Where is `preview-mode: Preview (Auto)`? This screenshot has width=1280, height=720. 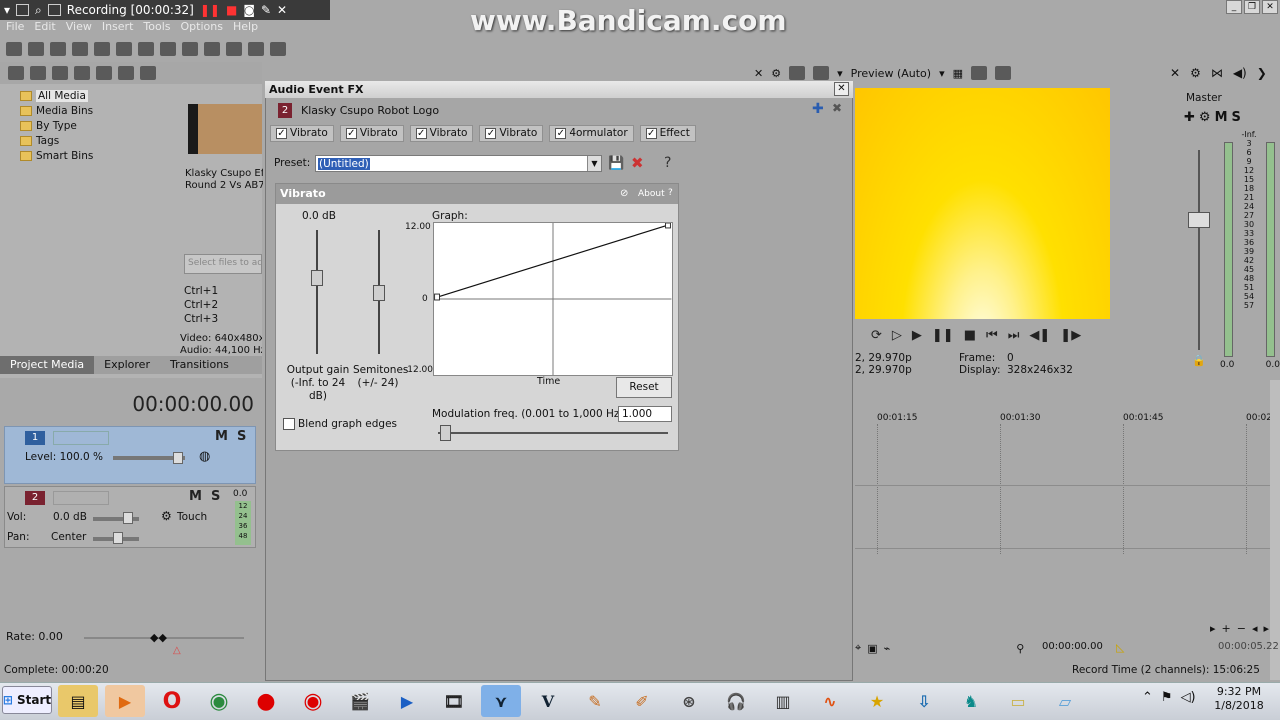 preview-mode: Preview (Auto) is located at coordinates (891, 73).